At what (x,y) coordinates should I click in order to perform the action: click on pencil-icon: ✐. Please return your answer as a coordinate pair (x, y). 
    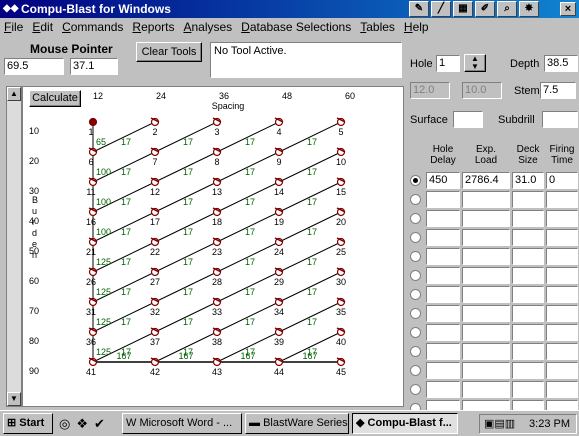
    Looking at the image, I should click on (485, 9).